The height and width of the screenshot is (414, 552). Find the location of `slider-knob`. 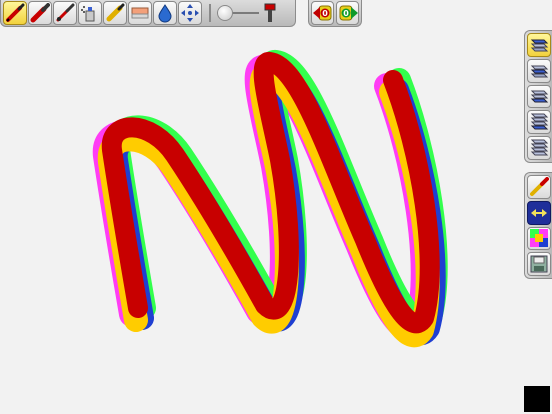

slider-knob is located at coordinates (225, 13).